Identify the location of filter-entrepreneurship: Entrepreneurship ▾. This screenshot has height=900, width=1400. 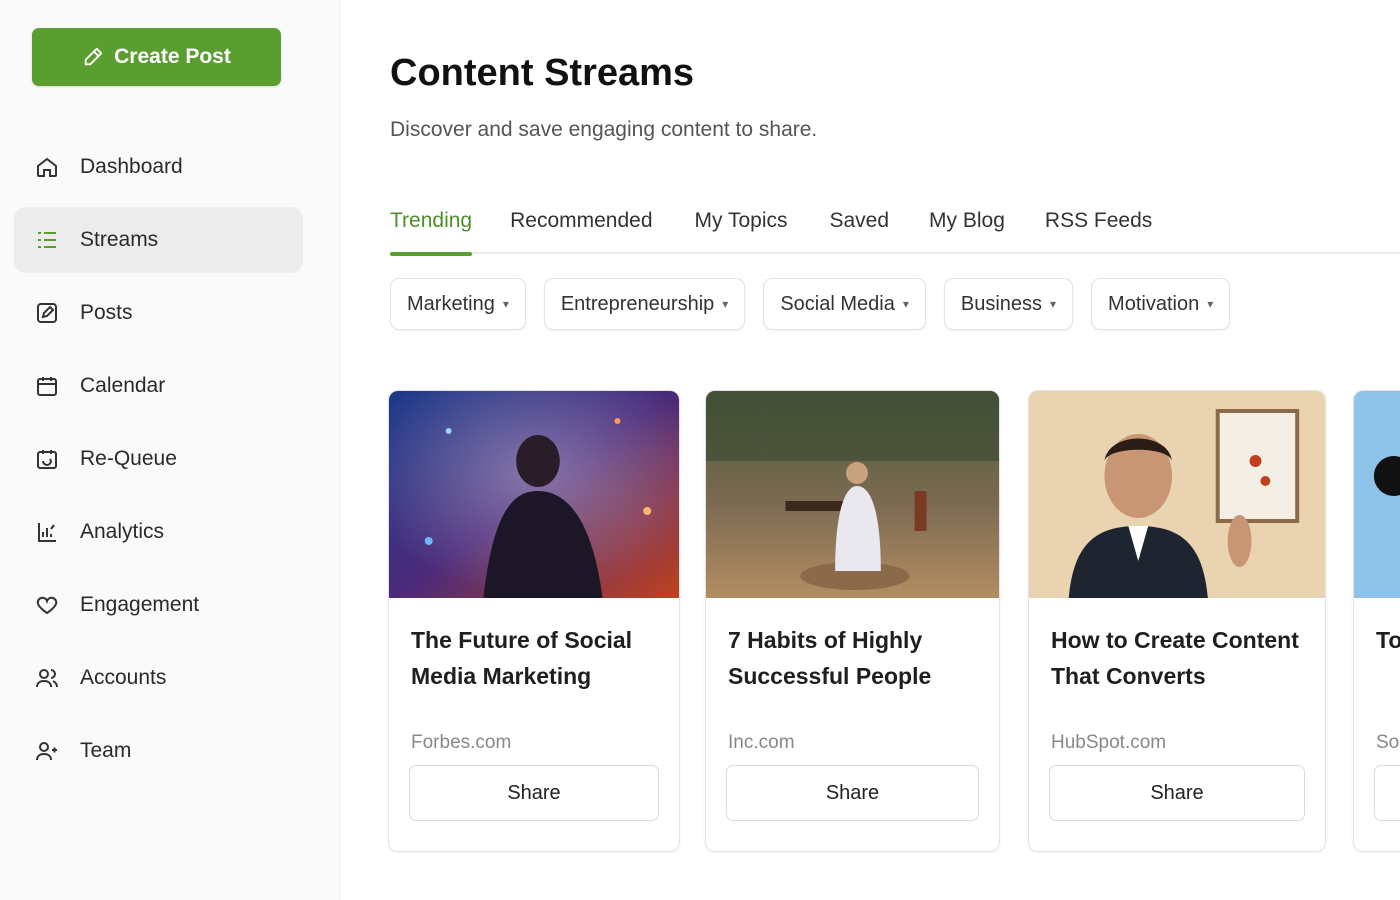
(644, 304).